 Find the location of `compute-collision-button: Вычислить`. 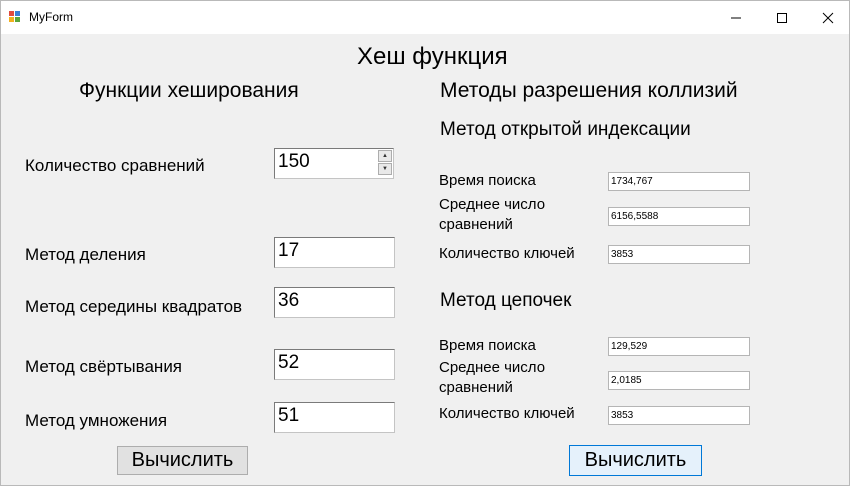

compute-collision-button: Вычислить is located at coordinates (635, 460).